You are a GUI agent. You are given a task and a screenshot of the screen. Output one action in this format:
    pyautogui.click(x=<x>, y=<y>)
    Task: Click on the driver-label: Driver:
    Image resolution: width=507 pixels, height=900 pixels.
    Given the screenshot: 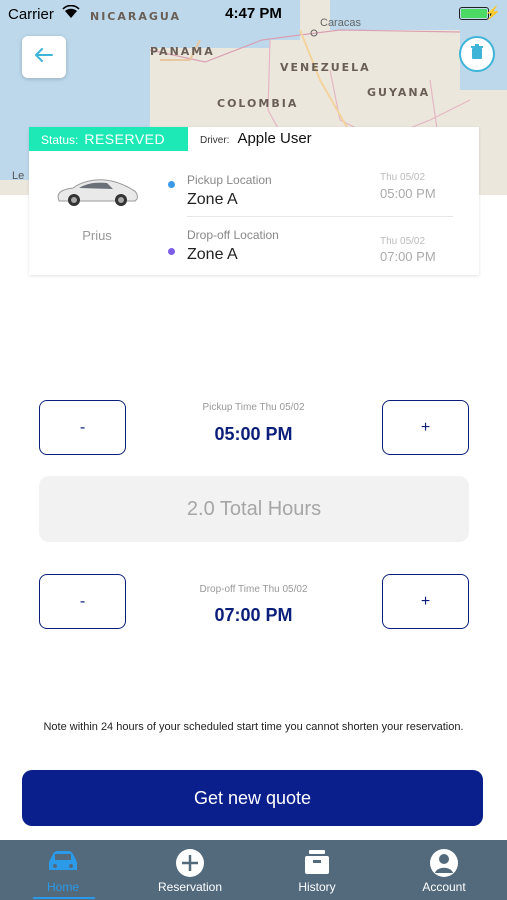 What is the action you would take?
    pyautogui.click(x=215, y=140)
    